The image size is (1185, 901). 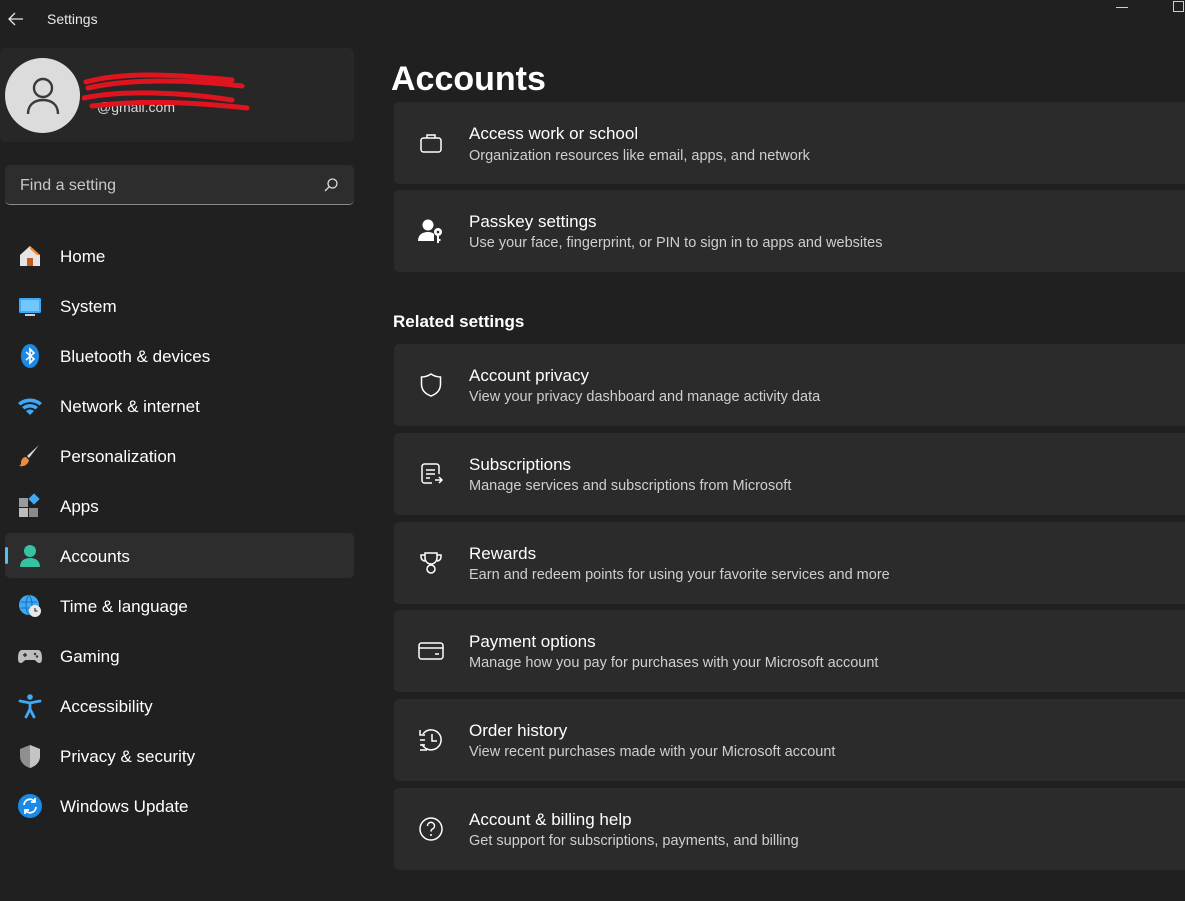 What do you see at coordinates (30, 656) in the screenshot?
I see `gamepad-icon` at bounding box center [30, 656].